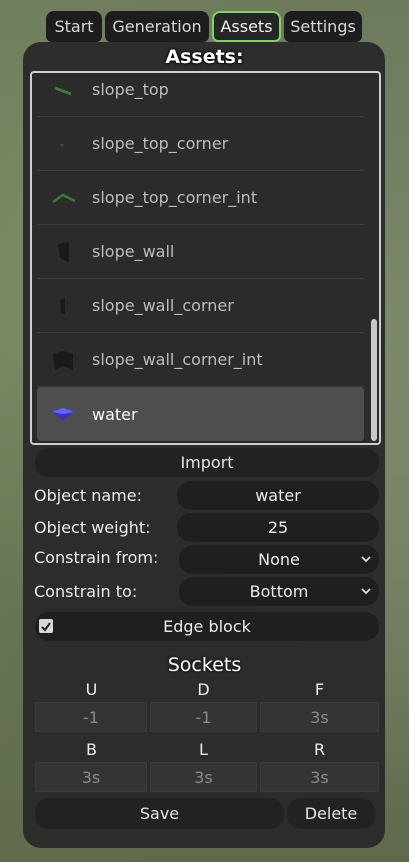 This screenshot has height=862, width=409. Describe the element at coordinates (115, 414) in the screenshot. I see `asset-label: water` at that location.